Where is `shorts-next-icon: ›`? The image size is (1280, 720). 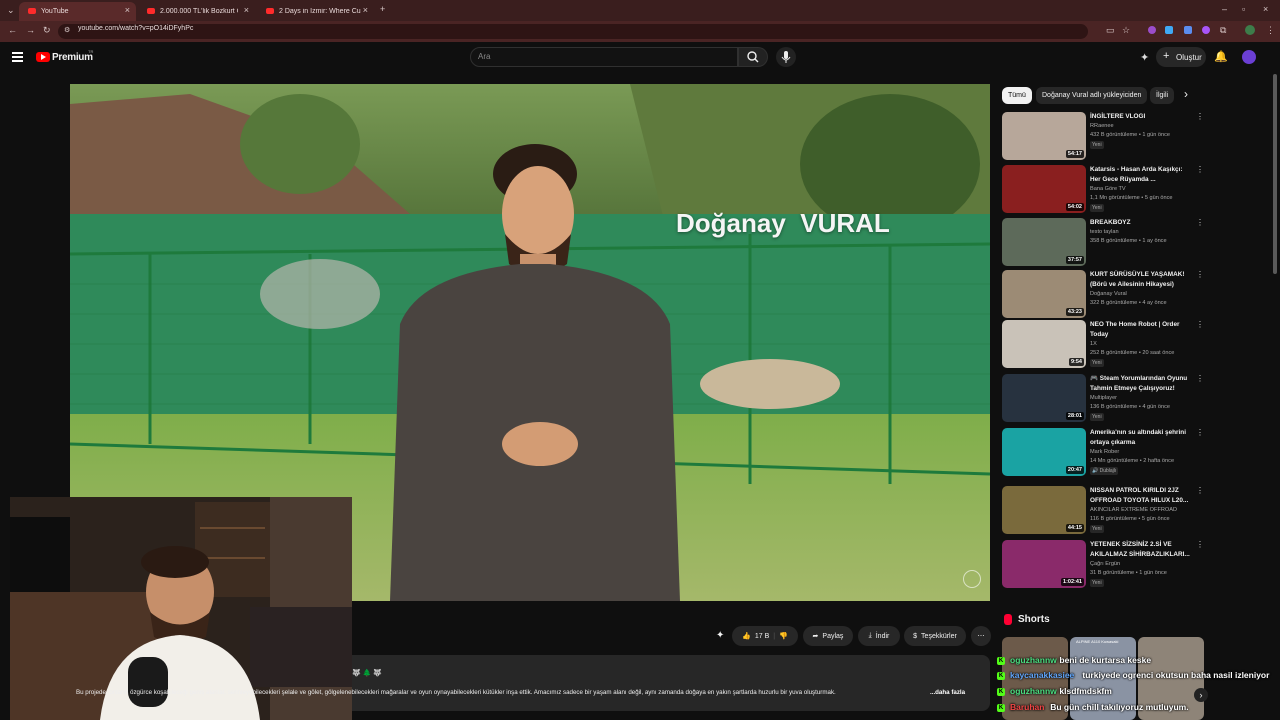 shorts-next-icon: › is located at coordinates (1201, 695).